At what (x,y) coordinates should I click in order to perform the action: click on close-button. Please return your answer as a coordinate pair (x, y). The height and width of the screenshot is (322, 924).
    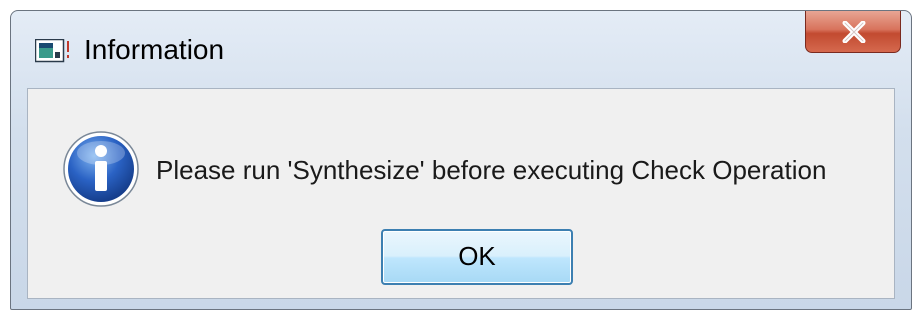
    Looking at the image, I should click on (853, 32).